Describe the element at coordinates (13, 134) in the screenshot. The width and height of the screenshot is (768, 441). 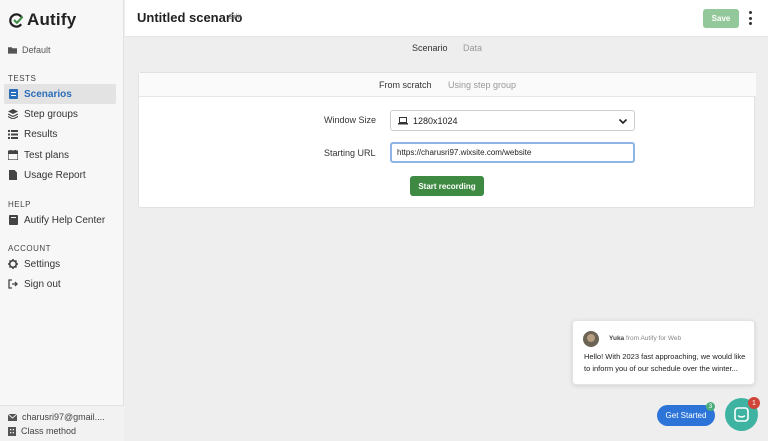
I see `list-icon` at that location.